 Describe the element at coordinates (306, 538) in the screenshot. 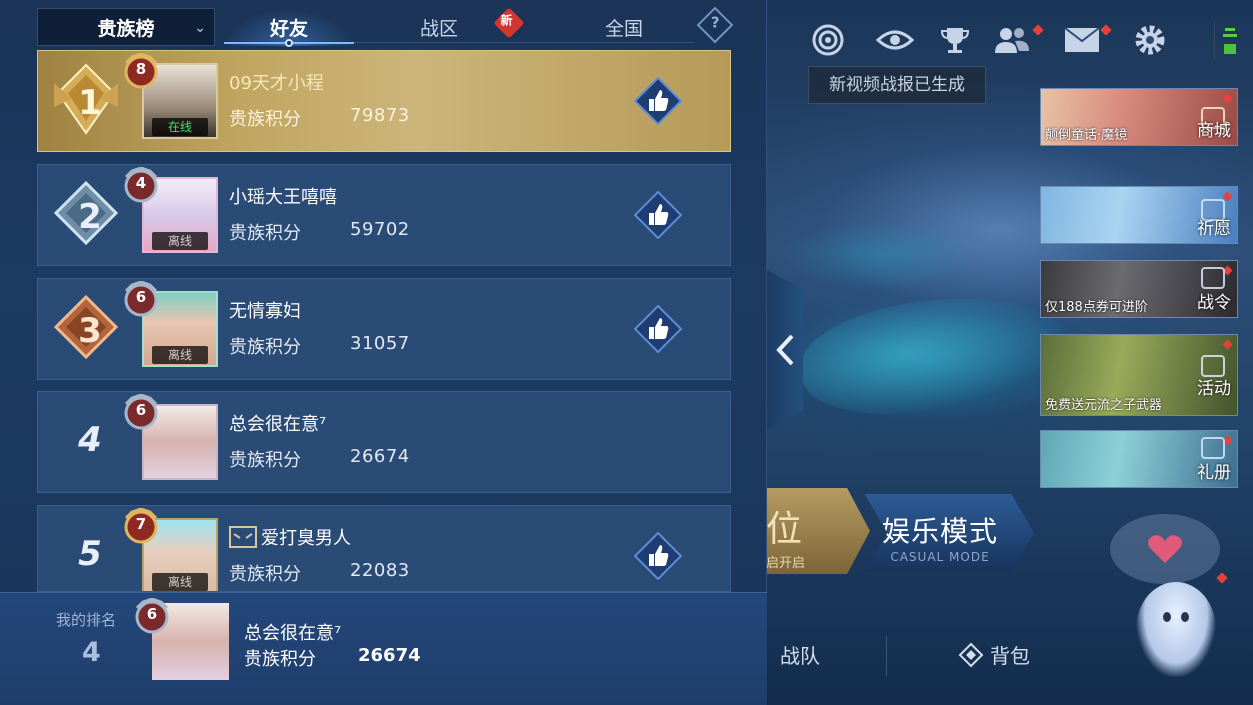

I see `player-name: 爱打臭男人` at that location.